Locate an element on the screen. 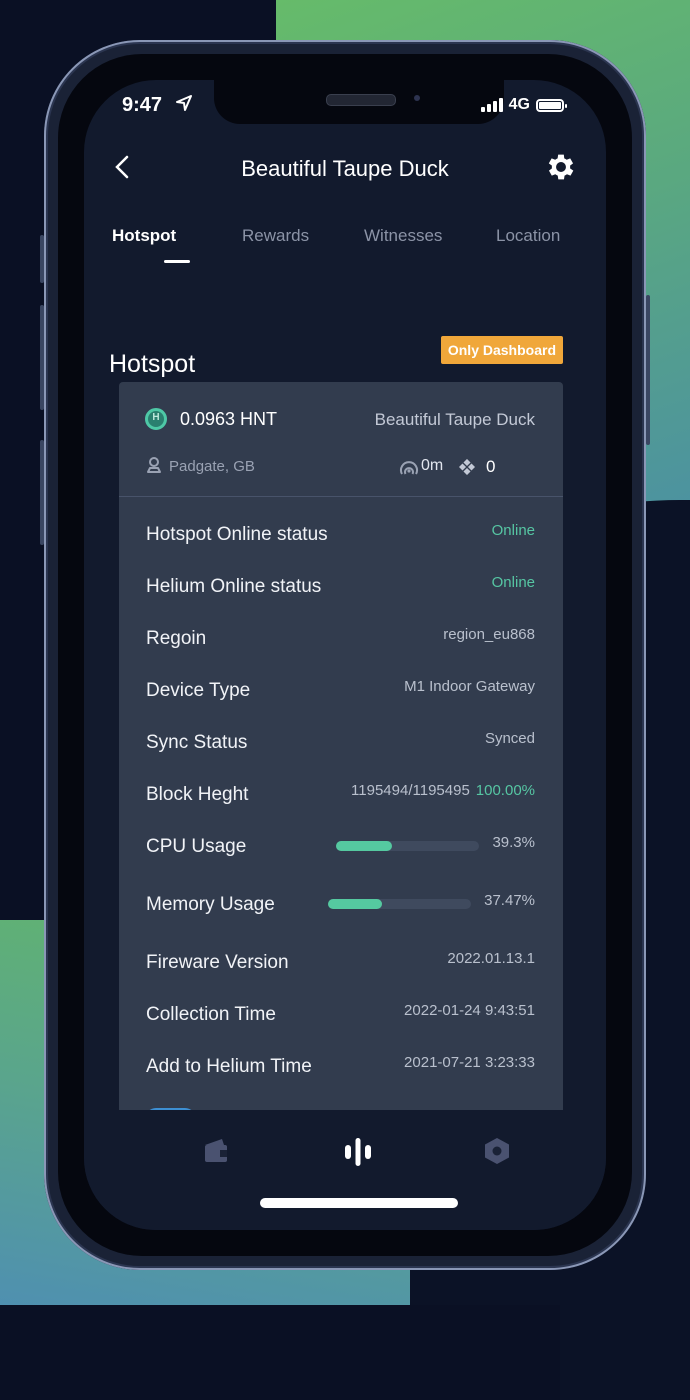 This screenshot has height=1400, width=690. tab-settings is located at coordinates (497, 1153).